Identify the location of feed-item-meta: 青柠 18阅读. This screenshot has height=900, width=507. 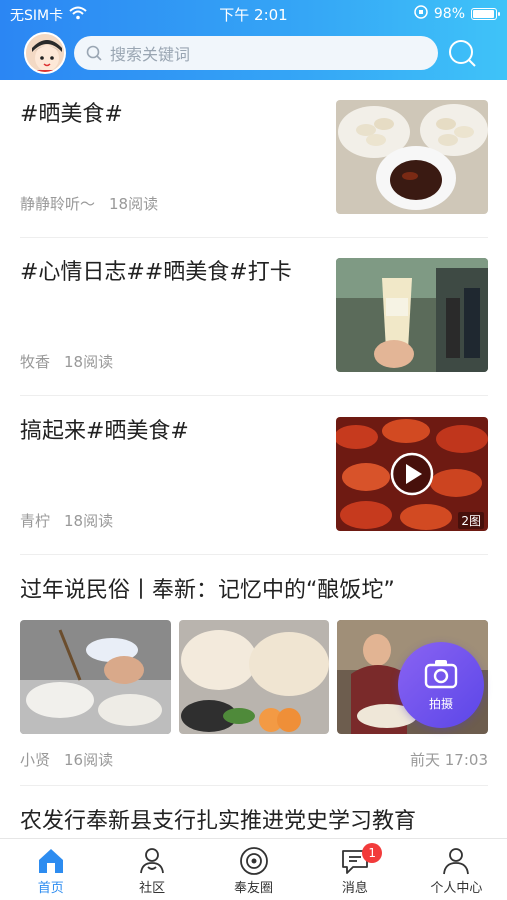
(66, 520).